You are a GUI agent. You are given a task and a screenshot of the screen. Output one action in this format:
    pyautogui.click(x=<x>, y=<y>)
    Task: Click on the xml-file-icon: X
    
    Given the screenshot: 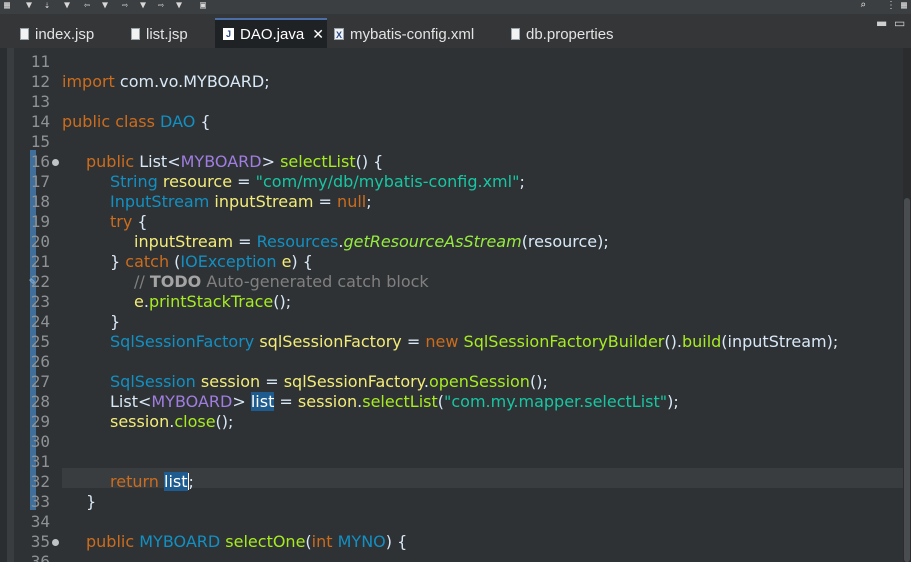 What is the action you would take?
    pyautogui.click(x=339, y=34)
    